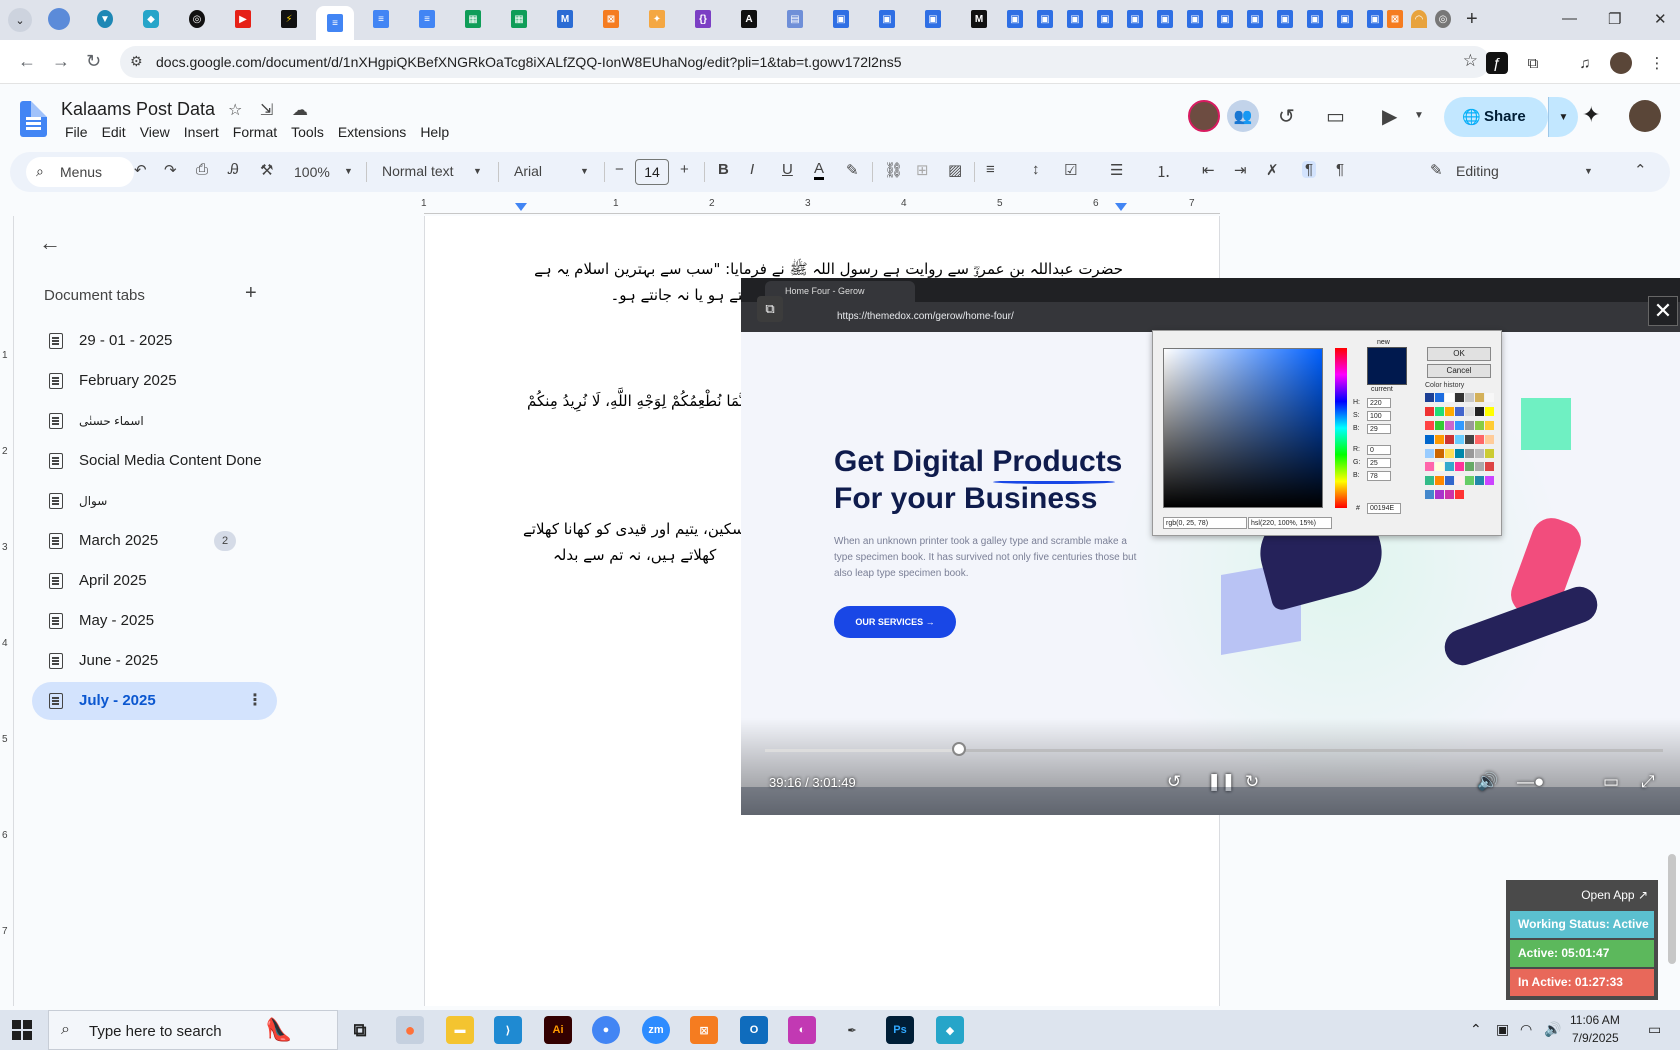  I want to click on gemini-icon: ✦, so click(1591, 115).